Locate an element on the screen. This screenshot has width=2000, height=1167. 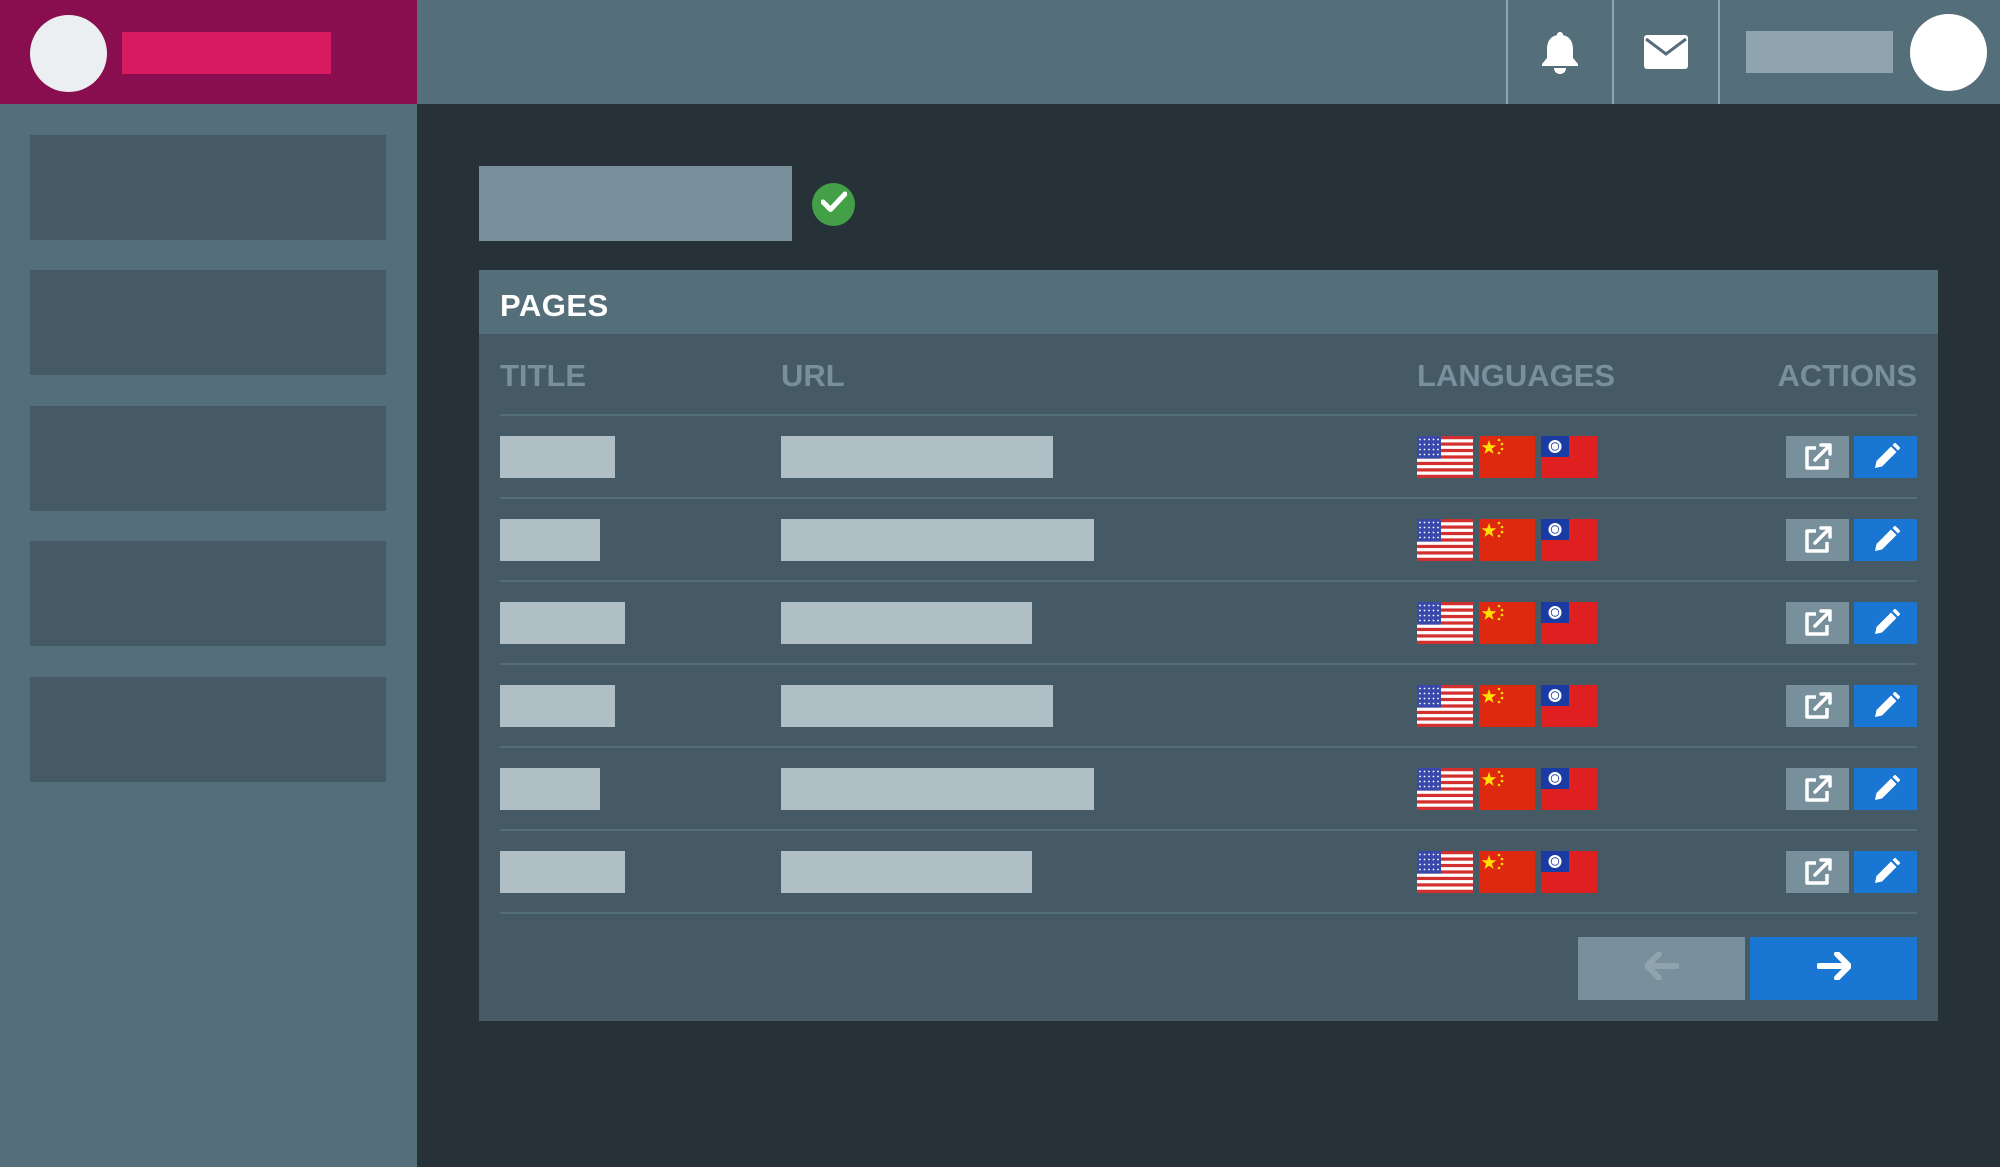
status-badge is located at coordinates (833, 204).